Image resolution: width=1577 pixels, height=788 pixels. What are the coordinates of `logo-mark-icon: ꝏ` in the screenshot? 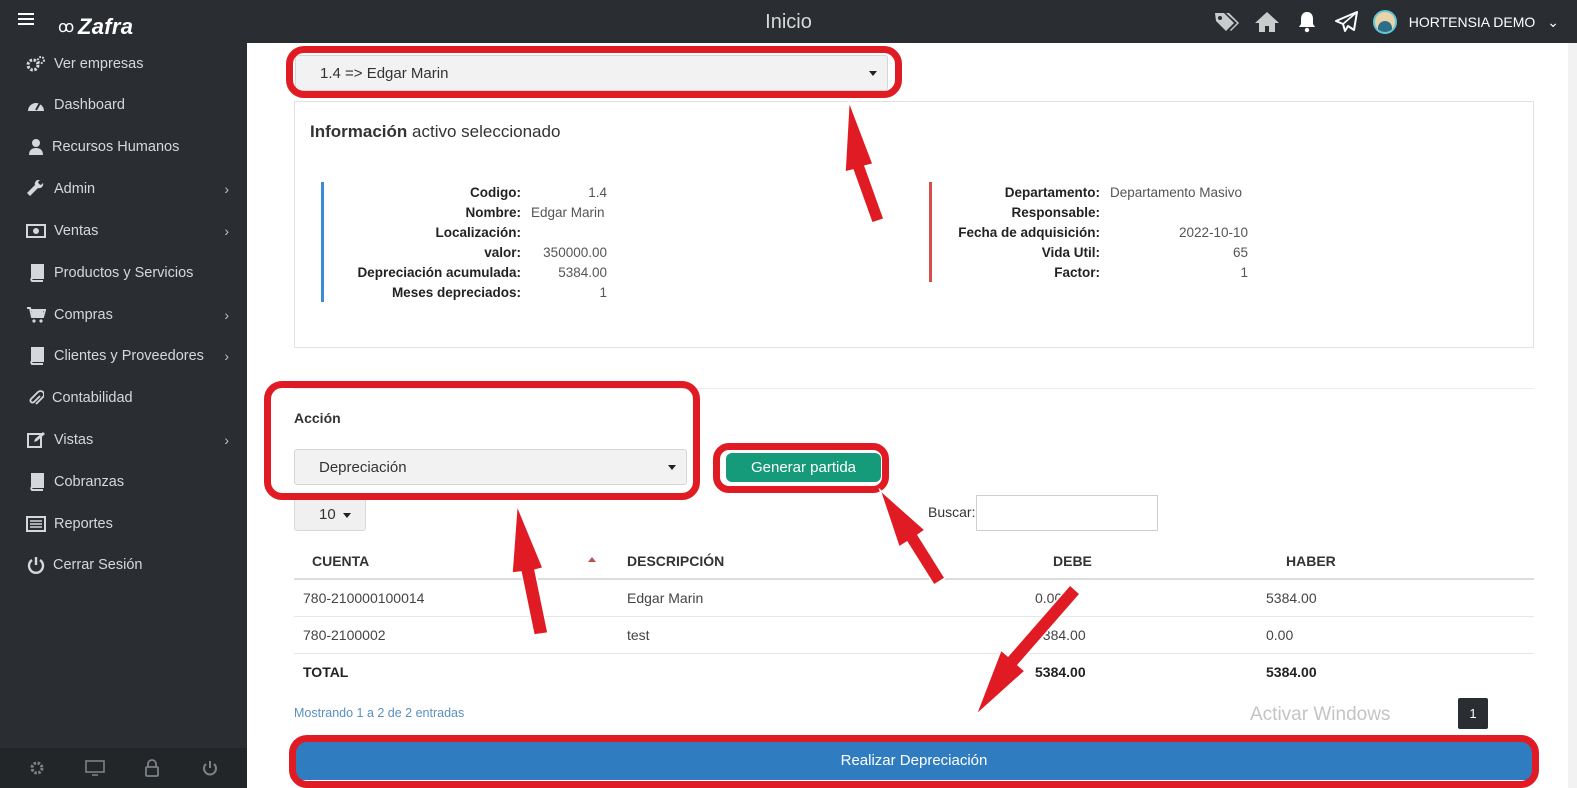 It's located at (66, 27).